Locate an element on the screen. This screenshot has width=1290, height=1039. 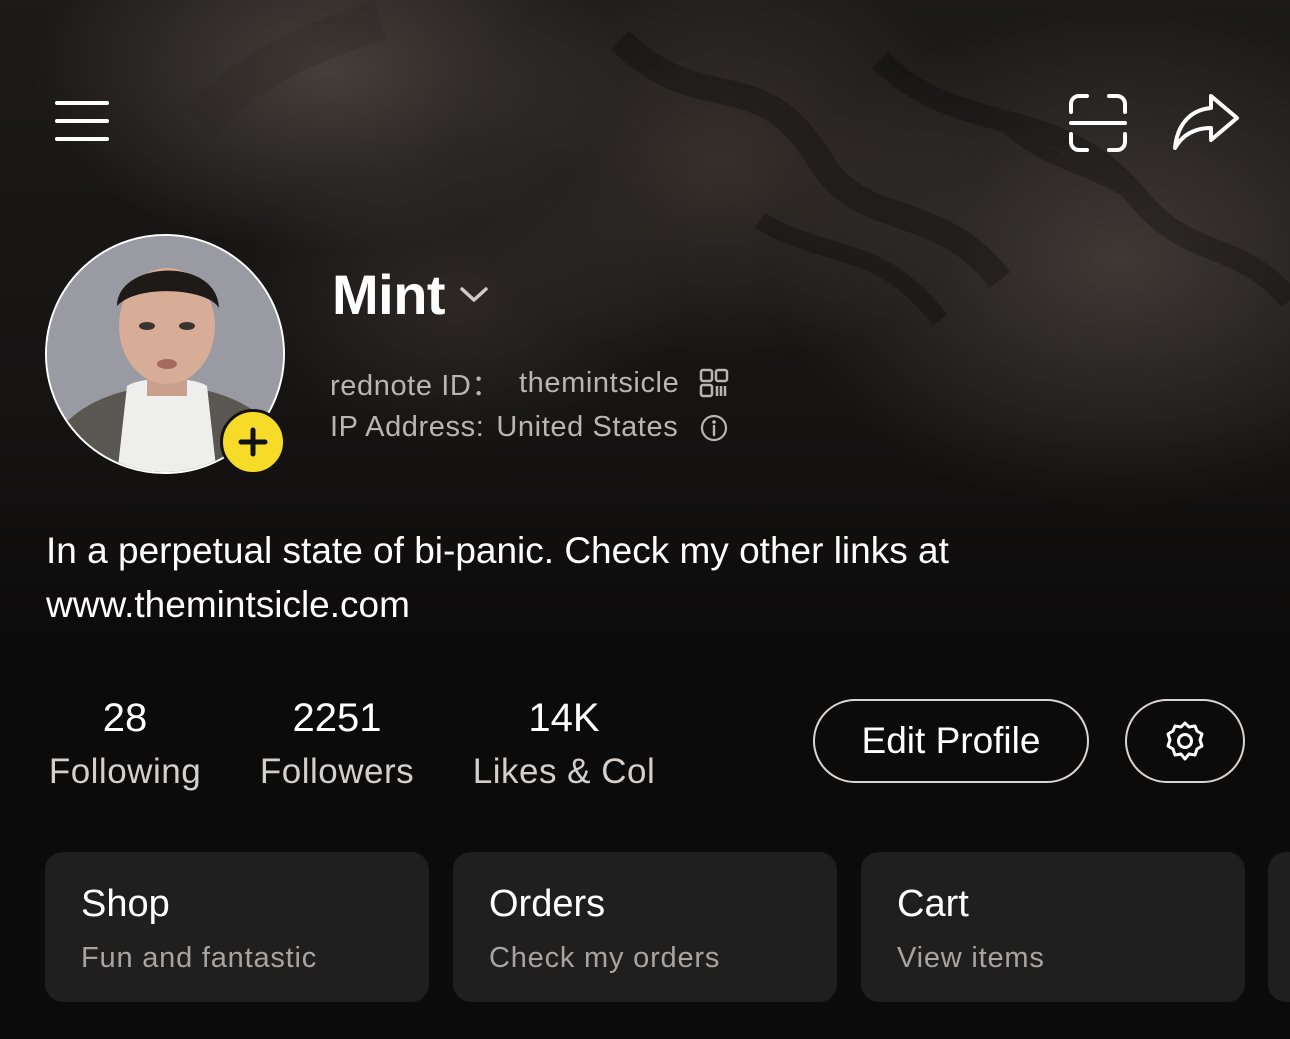
cart-card: Cart View items is located at coordinates (1053, 927).